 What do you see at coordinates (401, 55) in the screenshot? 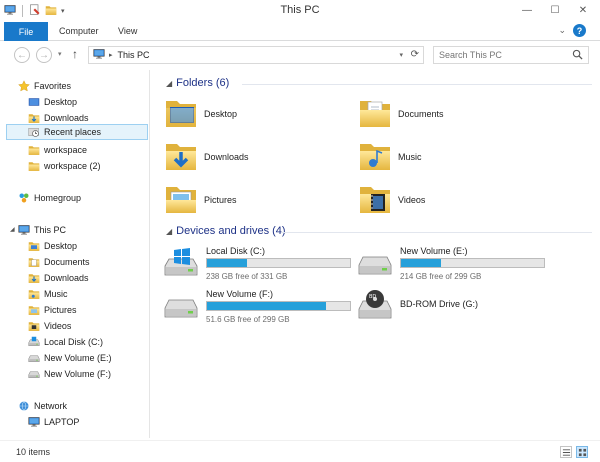
I see `address-dropdown-icon: ▾` at bounding box center [401, 55].